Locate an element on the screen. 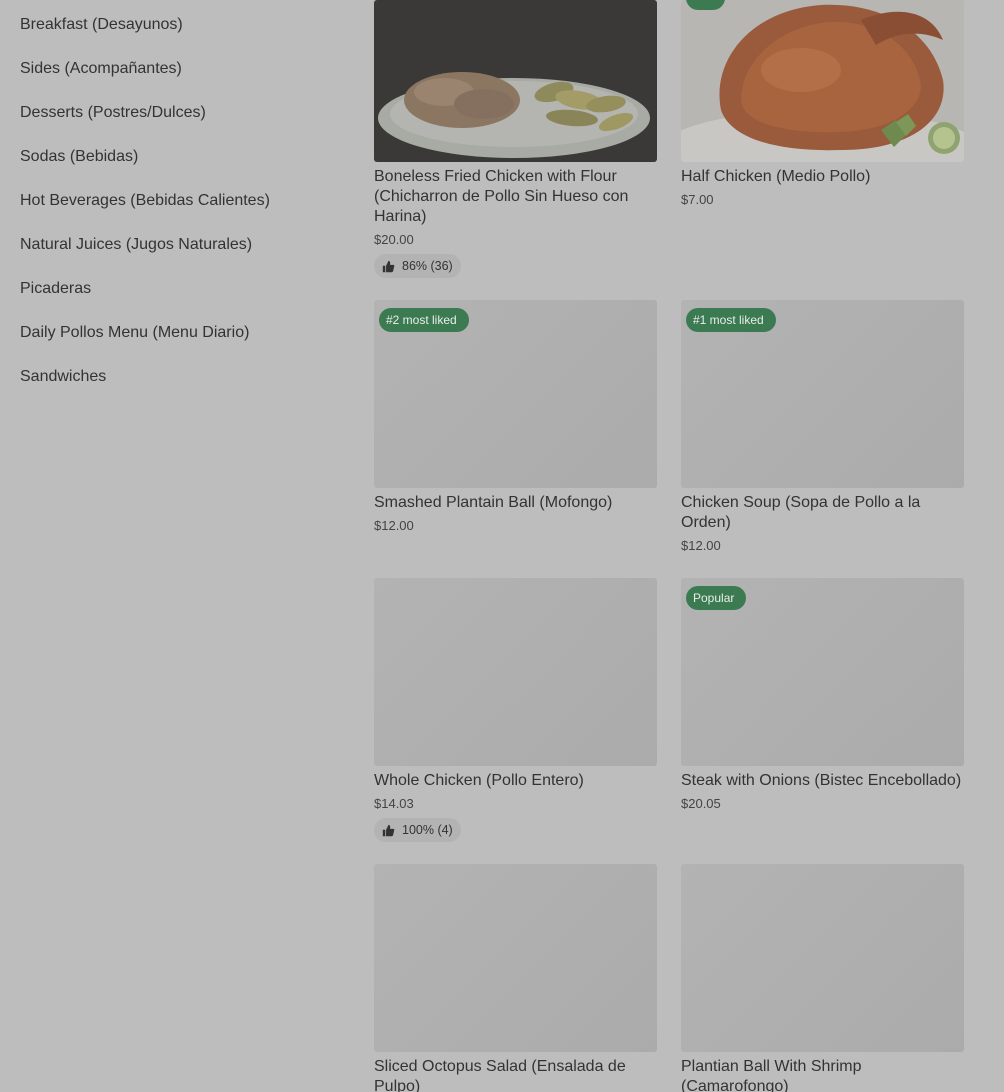 This screenshot has width=1004, height=1092. menu-item-price: $20.05 is located at coordinates (701, 803).